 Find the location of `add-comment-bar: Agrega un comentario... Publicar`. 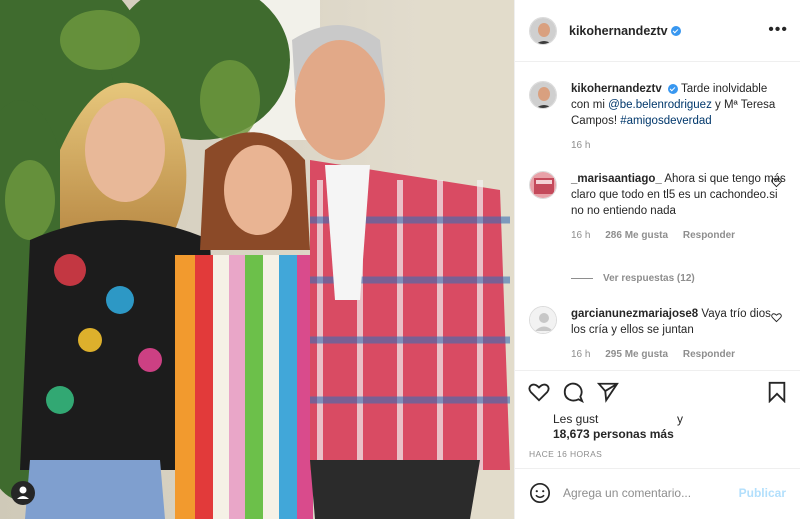

add-comment-bar: Agrega un comentario... Publicar is located at coordinates (657, 493).